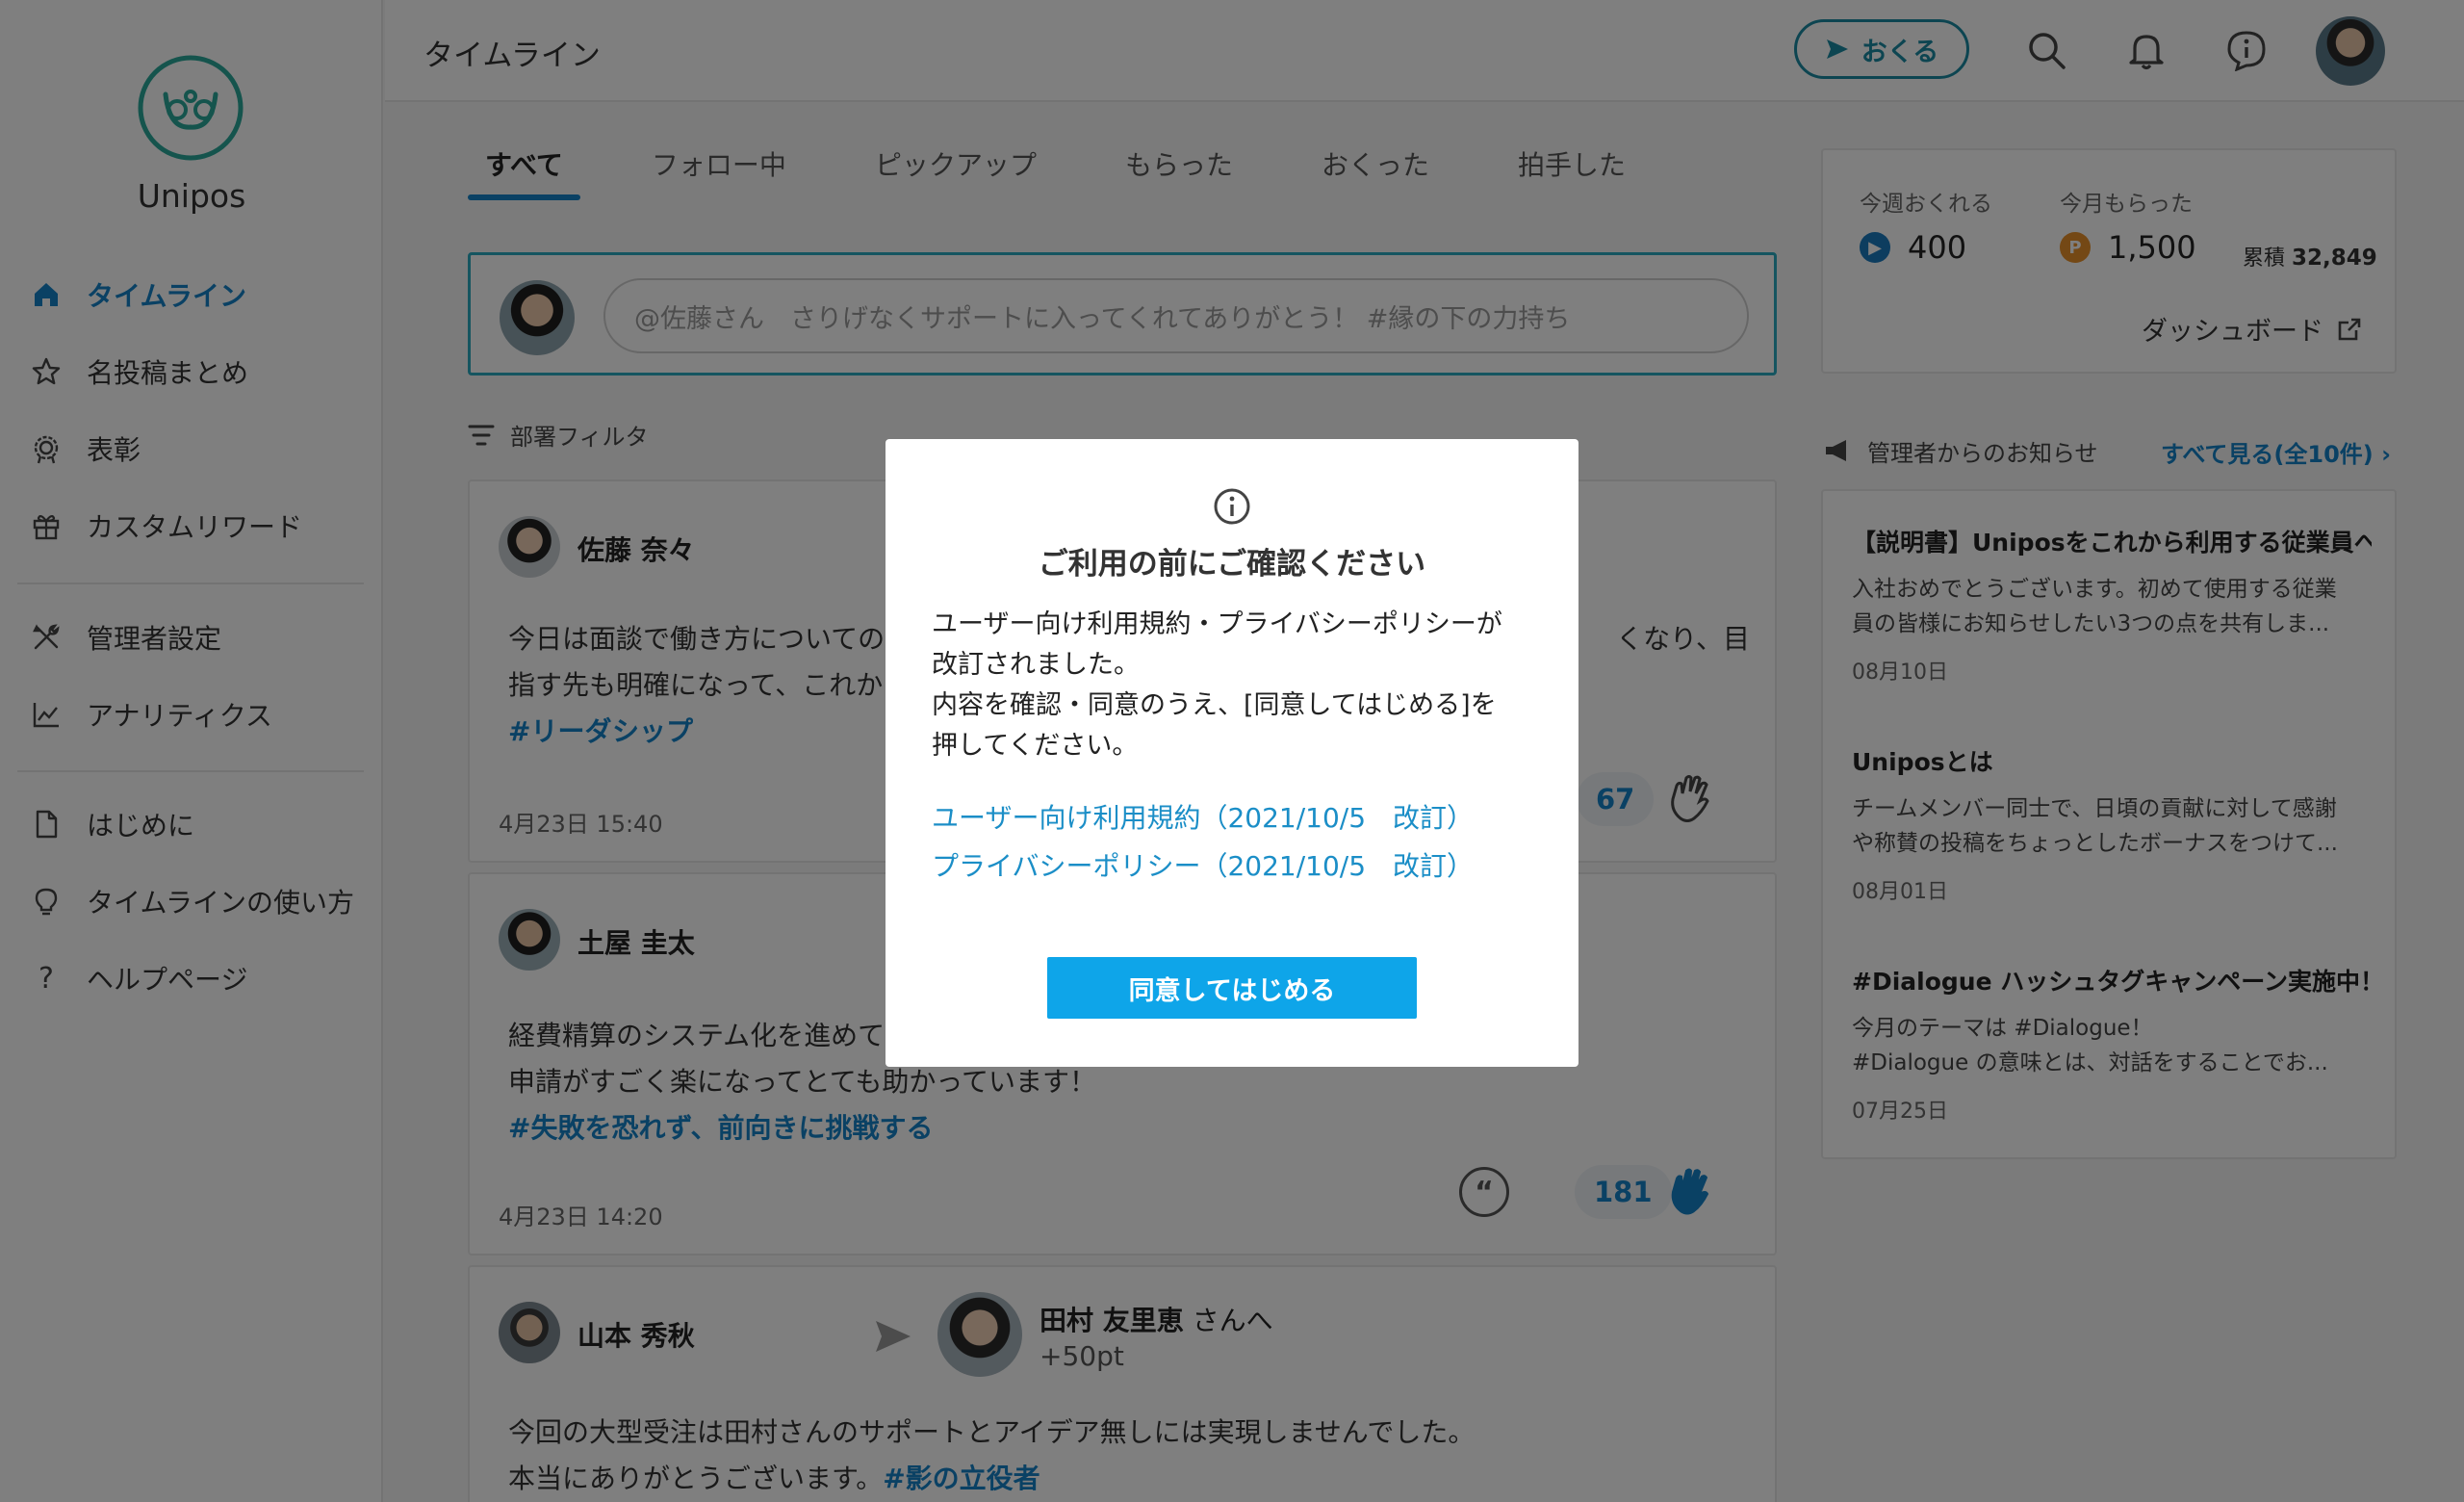  Describe the element at coordinates (1203, 816) in the screenshot. I see `terms-of-use-link: ユーザー向け利用規約（2021/10/5 改訂）` at that location.